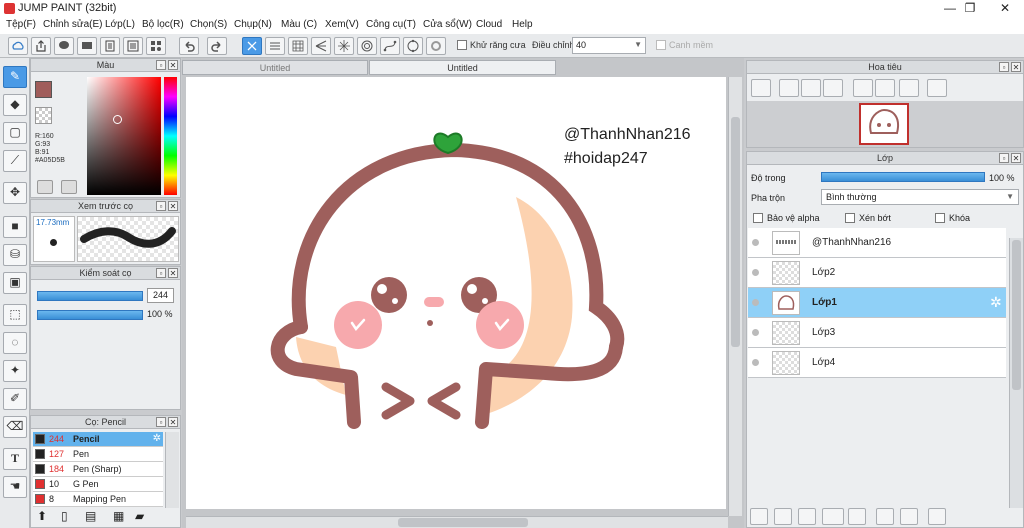  What do you see at coordinates (124, 136) in the screenshot?
I see `saturation-value-picker` at bounding box center [124, 136].